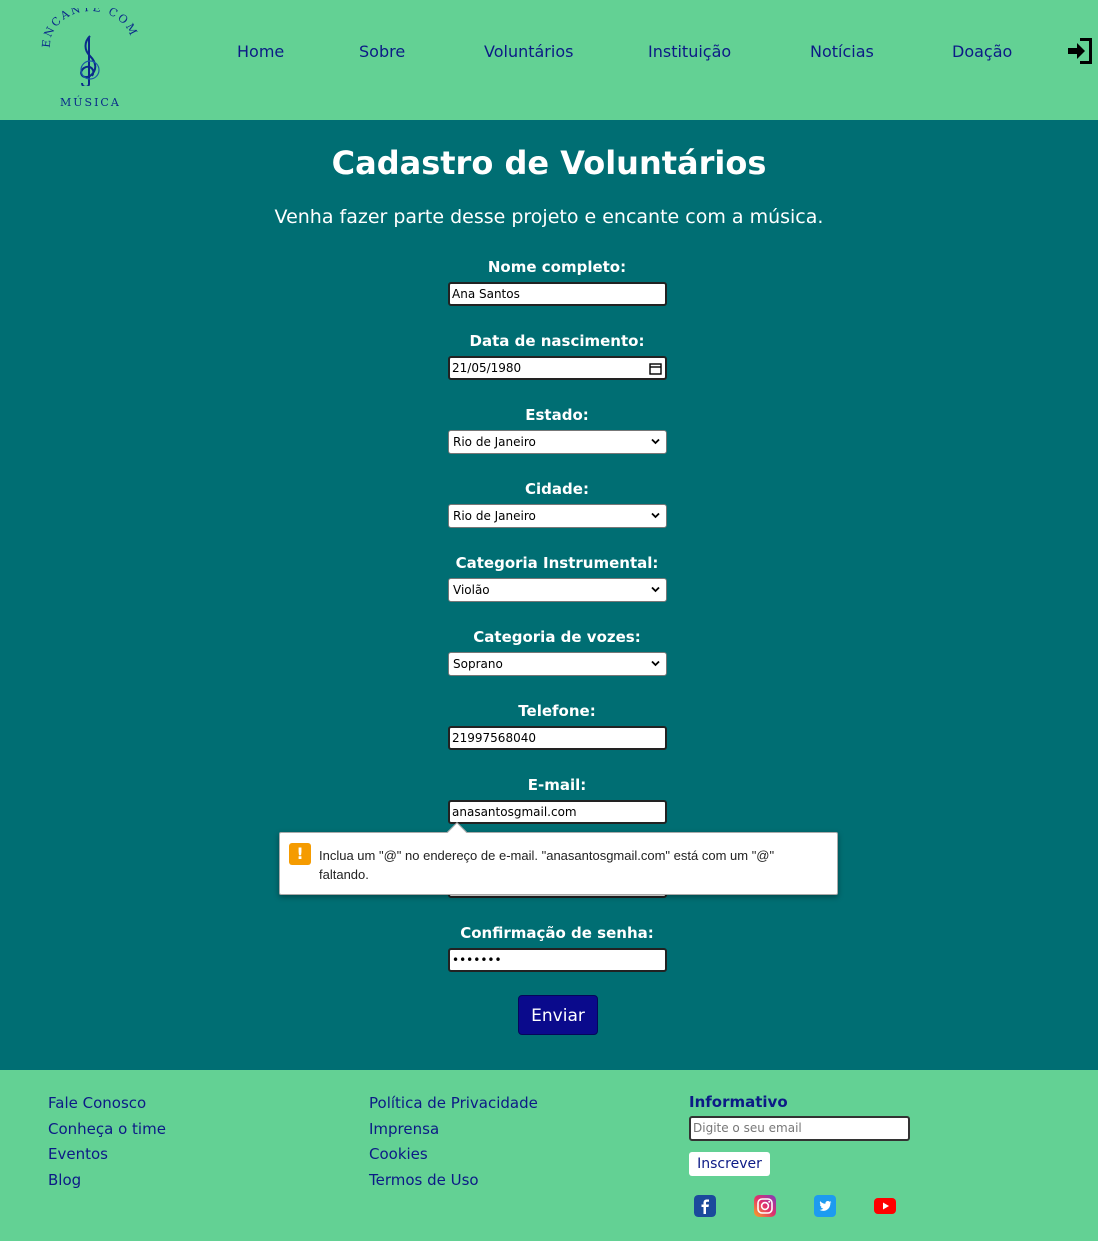  Describe the element at coordinates (494, 442) in the screenshot. I see `estado-value: Rio de Janeiro` at that location.